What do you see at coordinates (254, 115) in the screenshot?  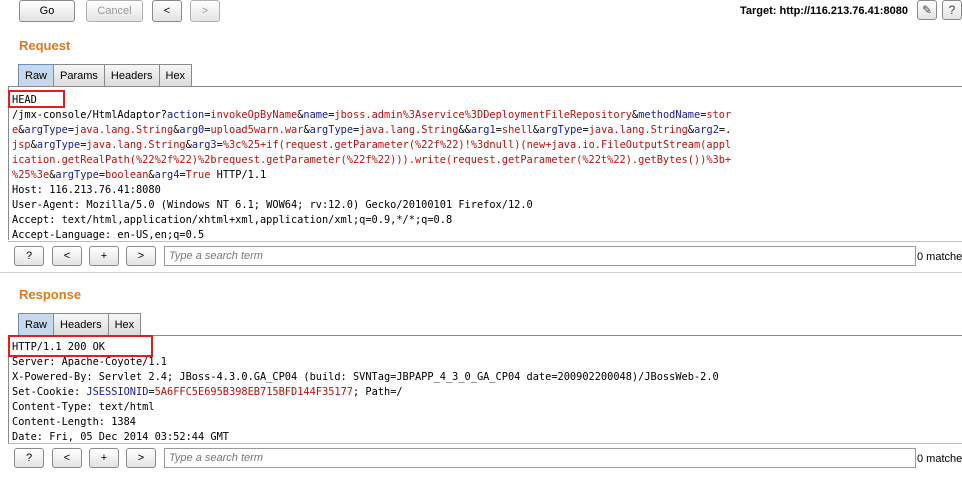 I see `request-line-segment: invokeOpByName` at bounding box center [254, 115].